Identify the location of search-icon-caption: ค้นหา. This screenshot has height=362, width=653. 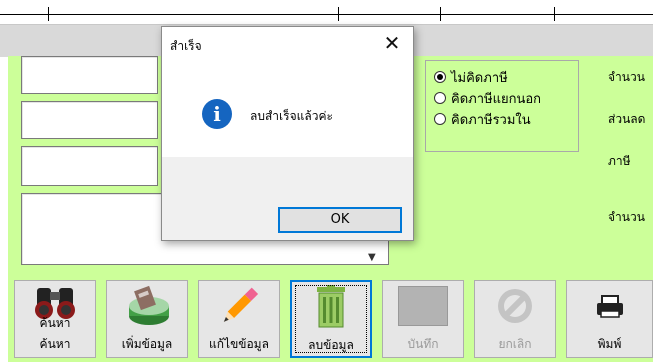
(55, 322).